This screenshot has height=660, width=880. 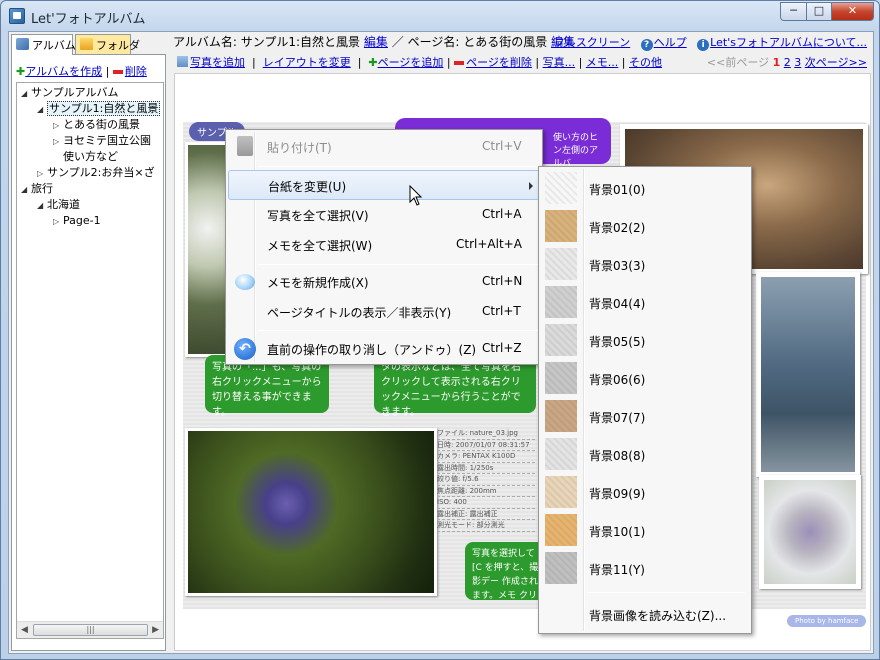 I want to click on submenu-item-label: 背景01(0), so click(x=617, y=190).